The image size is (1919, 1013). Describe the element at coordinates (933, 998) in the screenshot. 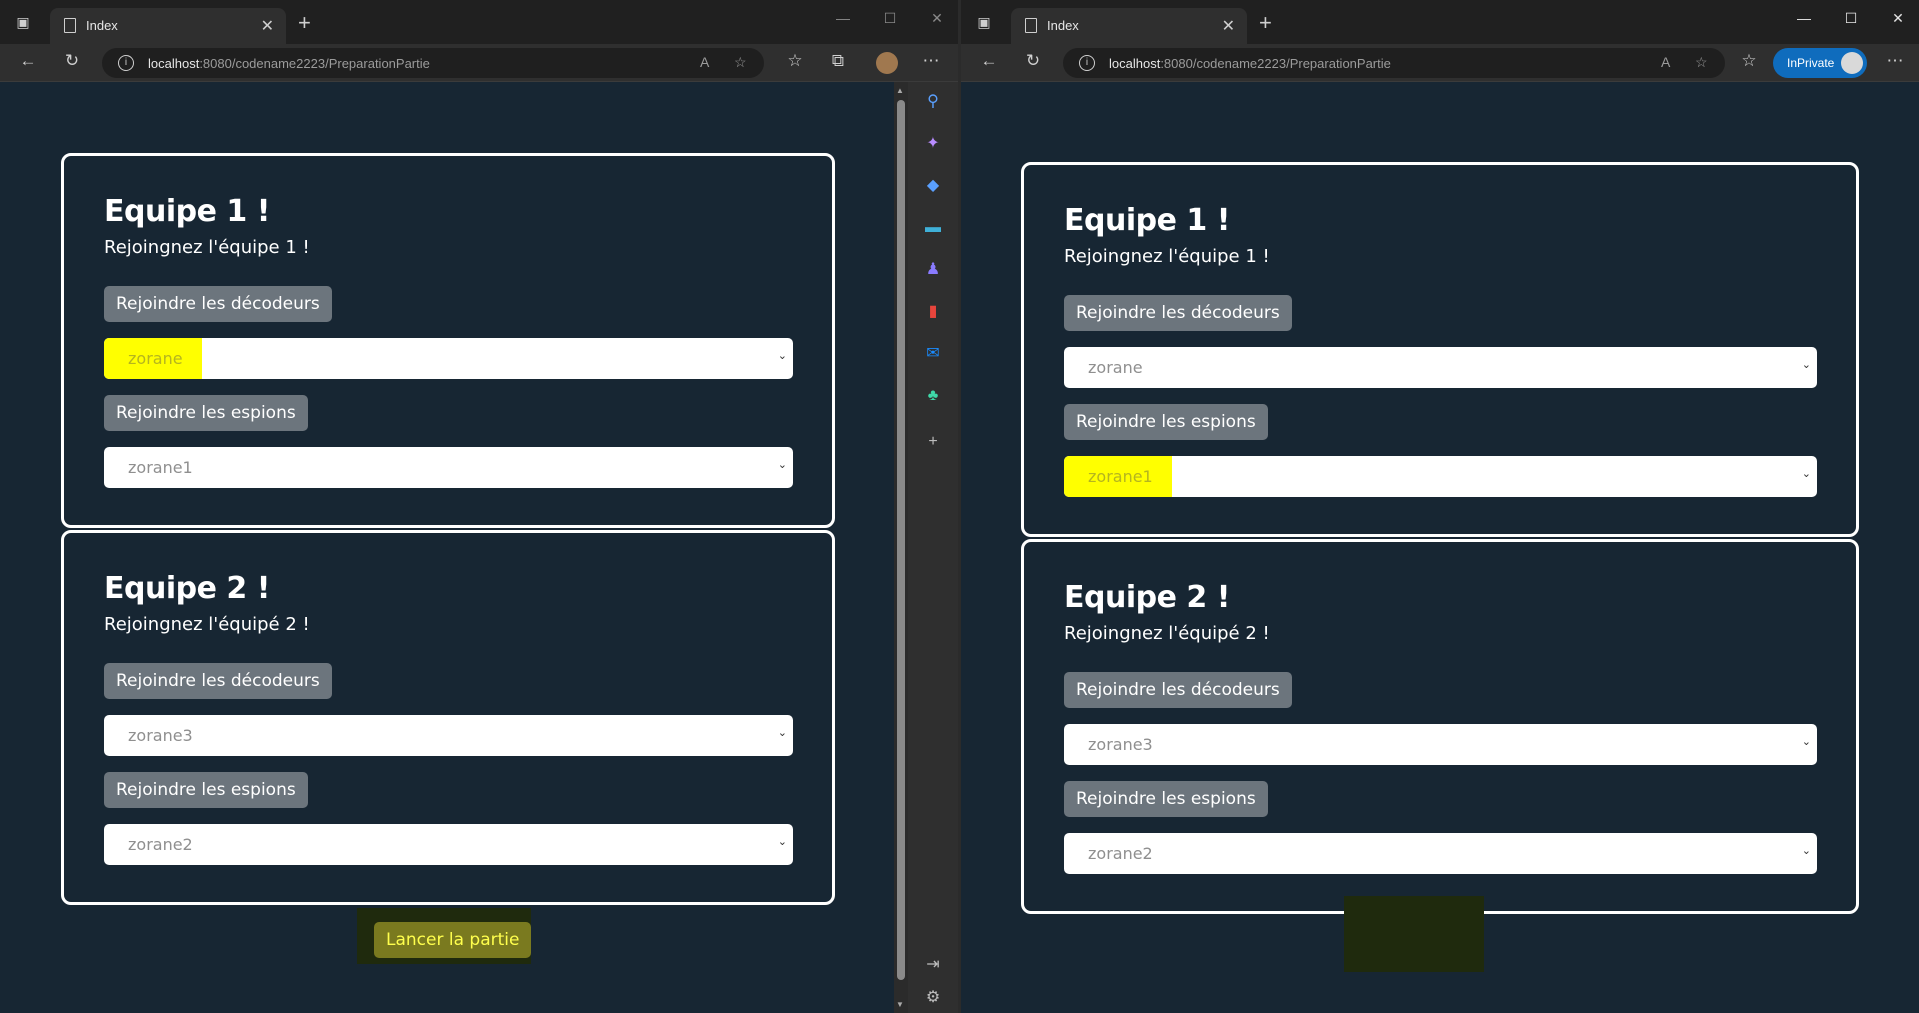

I see `settings-gear-icon: ⚙` at that location.